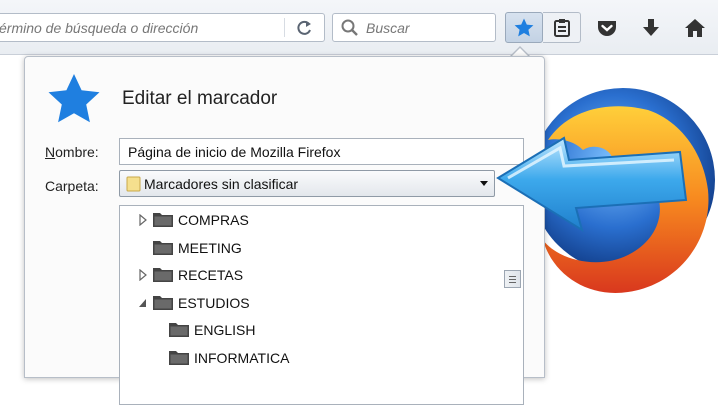 This screenshot has height=405, width=718. I want to click on tree-folder-row: ENGLISH, so click(324, 330).